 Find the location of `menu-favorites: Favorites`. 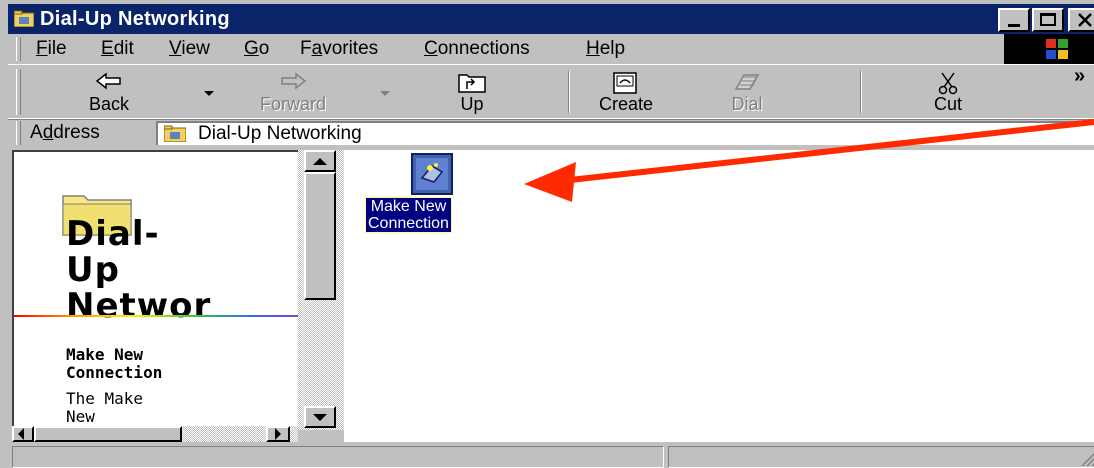

menu-favorites: Favorites is located at coordinates (339, 49).